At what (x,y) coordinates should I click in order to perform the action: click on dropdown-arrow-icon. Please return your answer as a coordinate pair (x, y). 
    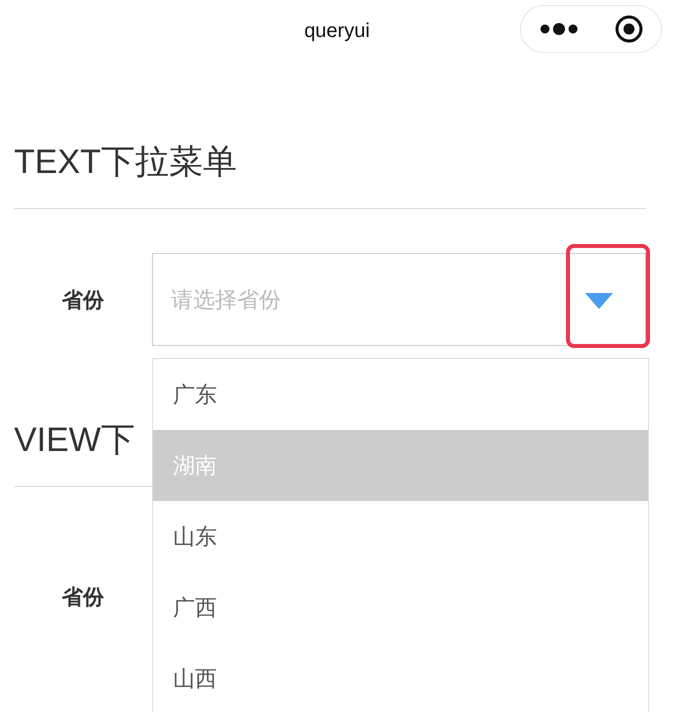
    Looking at the image, I should click on (599, 301).